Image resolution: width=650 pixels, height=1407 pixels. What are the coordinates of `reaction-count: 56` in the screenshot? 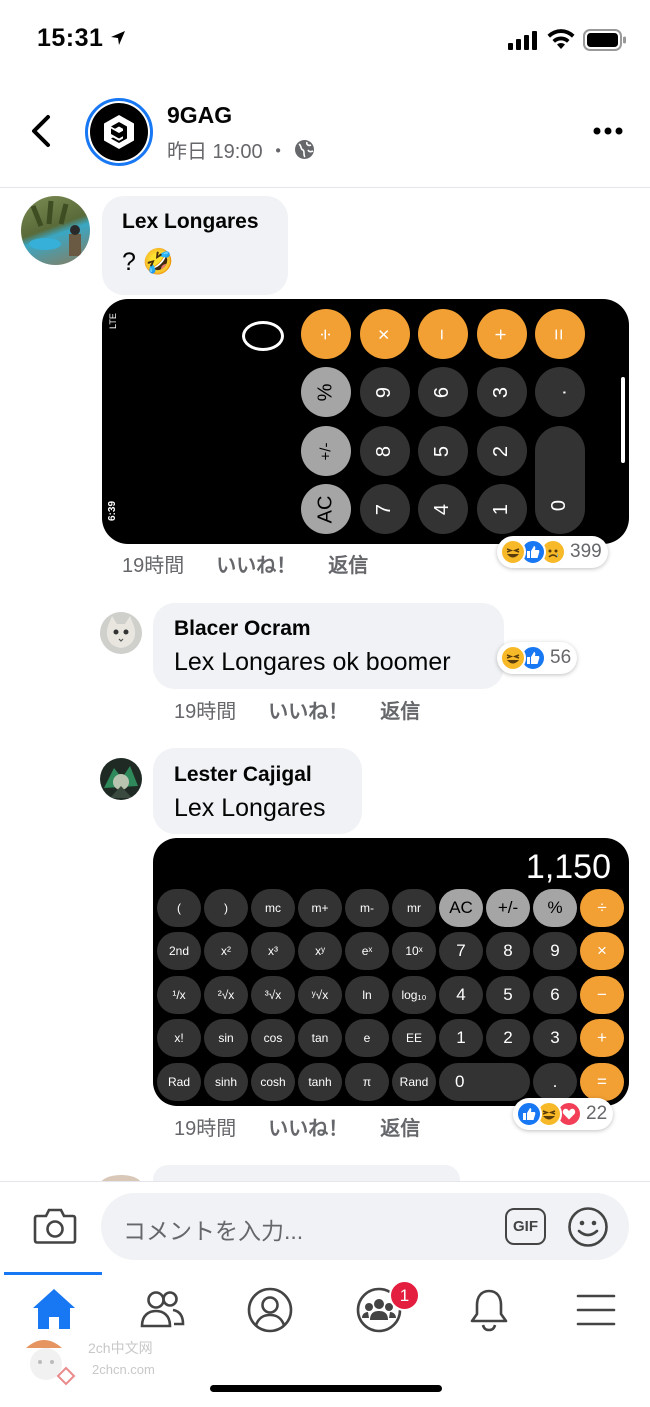 It's located at (561, 657).